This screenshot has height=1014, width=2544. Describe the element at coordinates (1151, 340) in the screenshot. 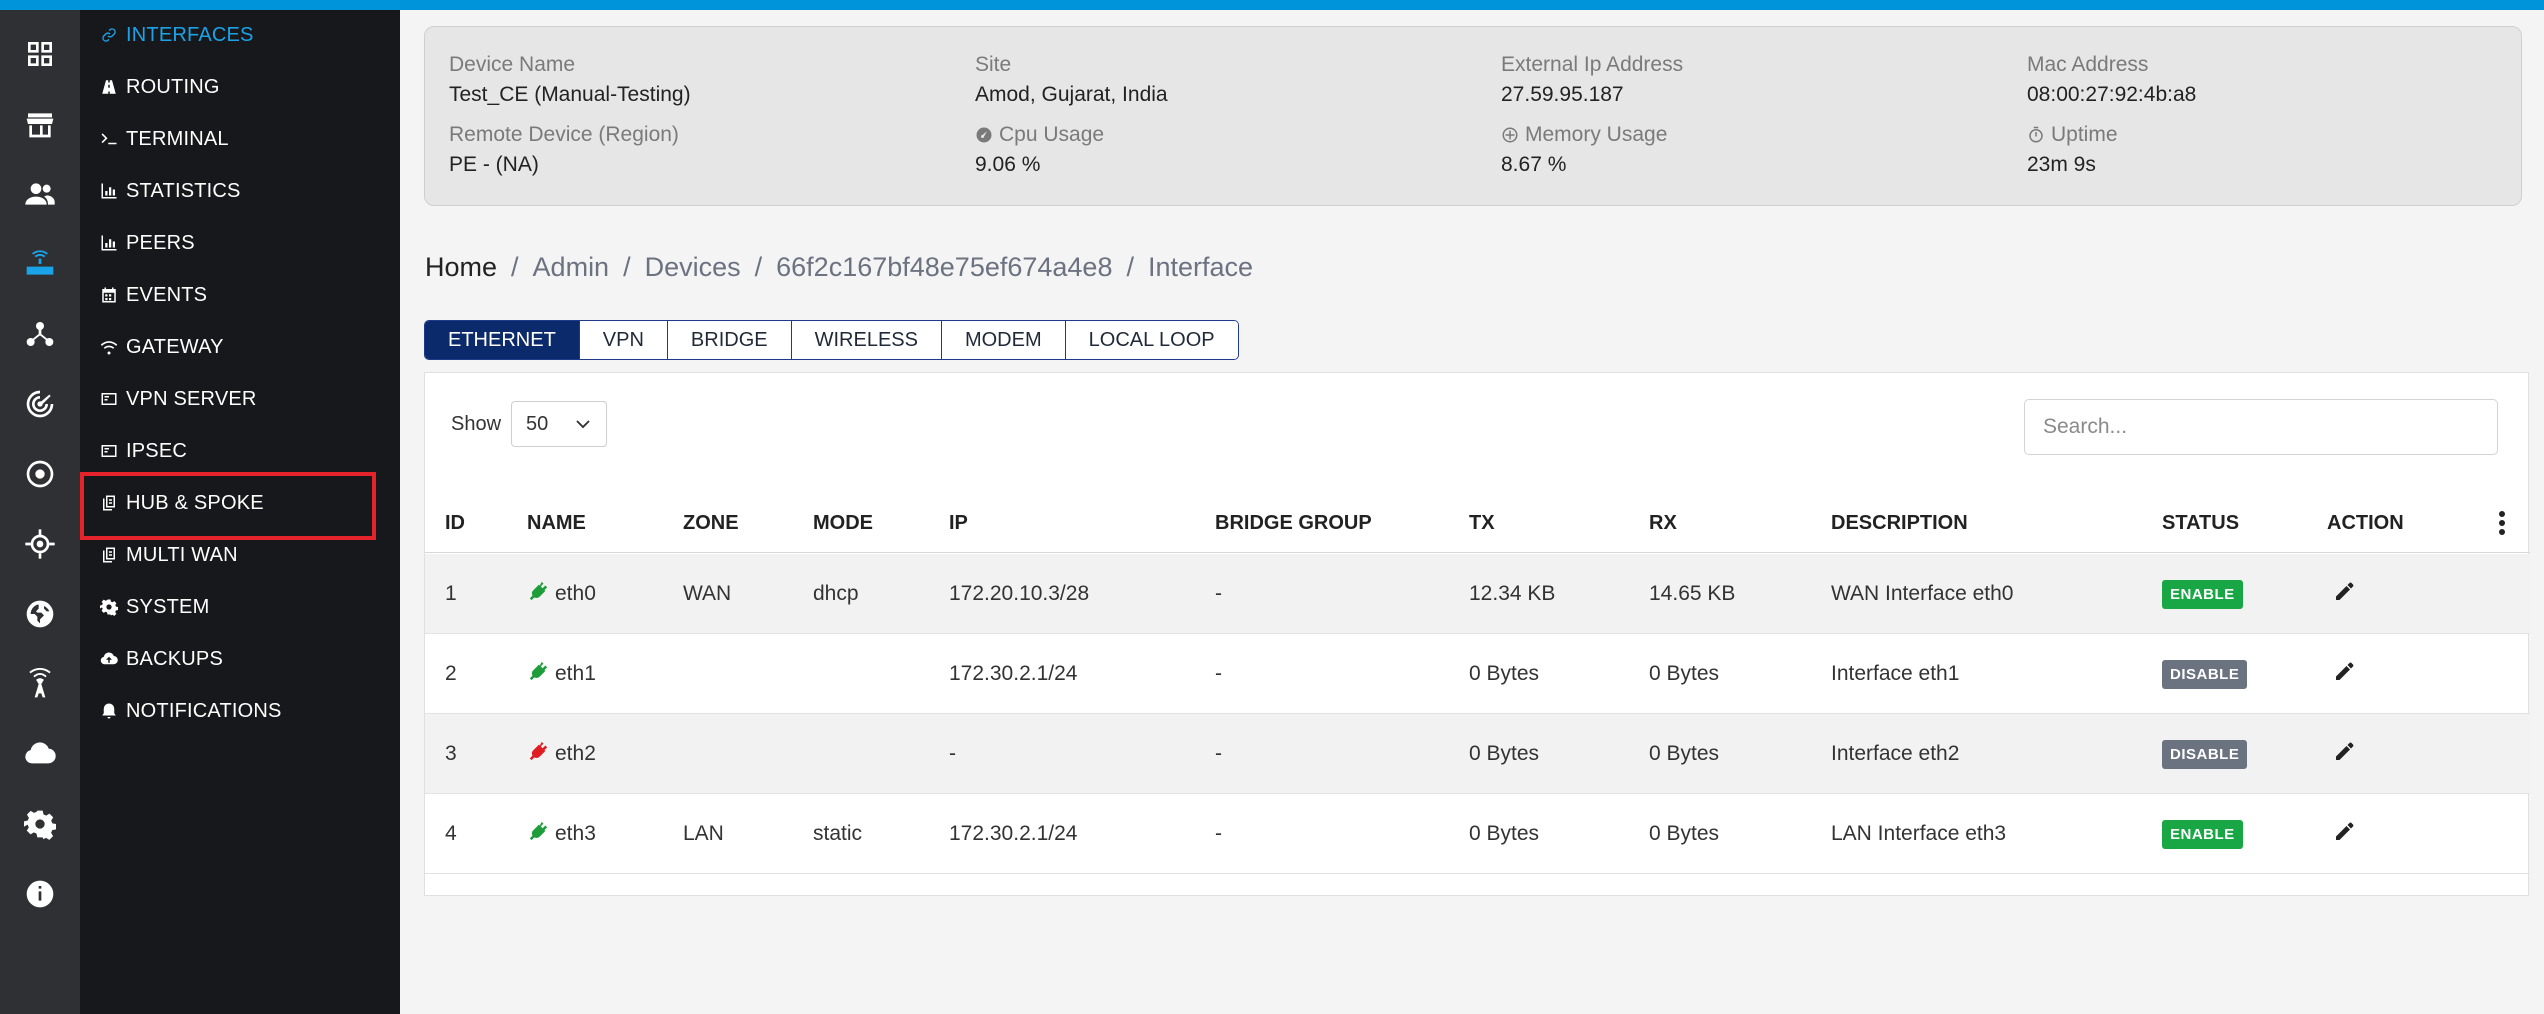

I see `tab-local-loop: LOCAL LOOP` at that location.